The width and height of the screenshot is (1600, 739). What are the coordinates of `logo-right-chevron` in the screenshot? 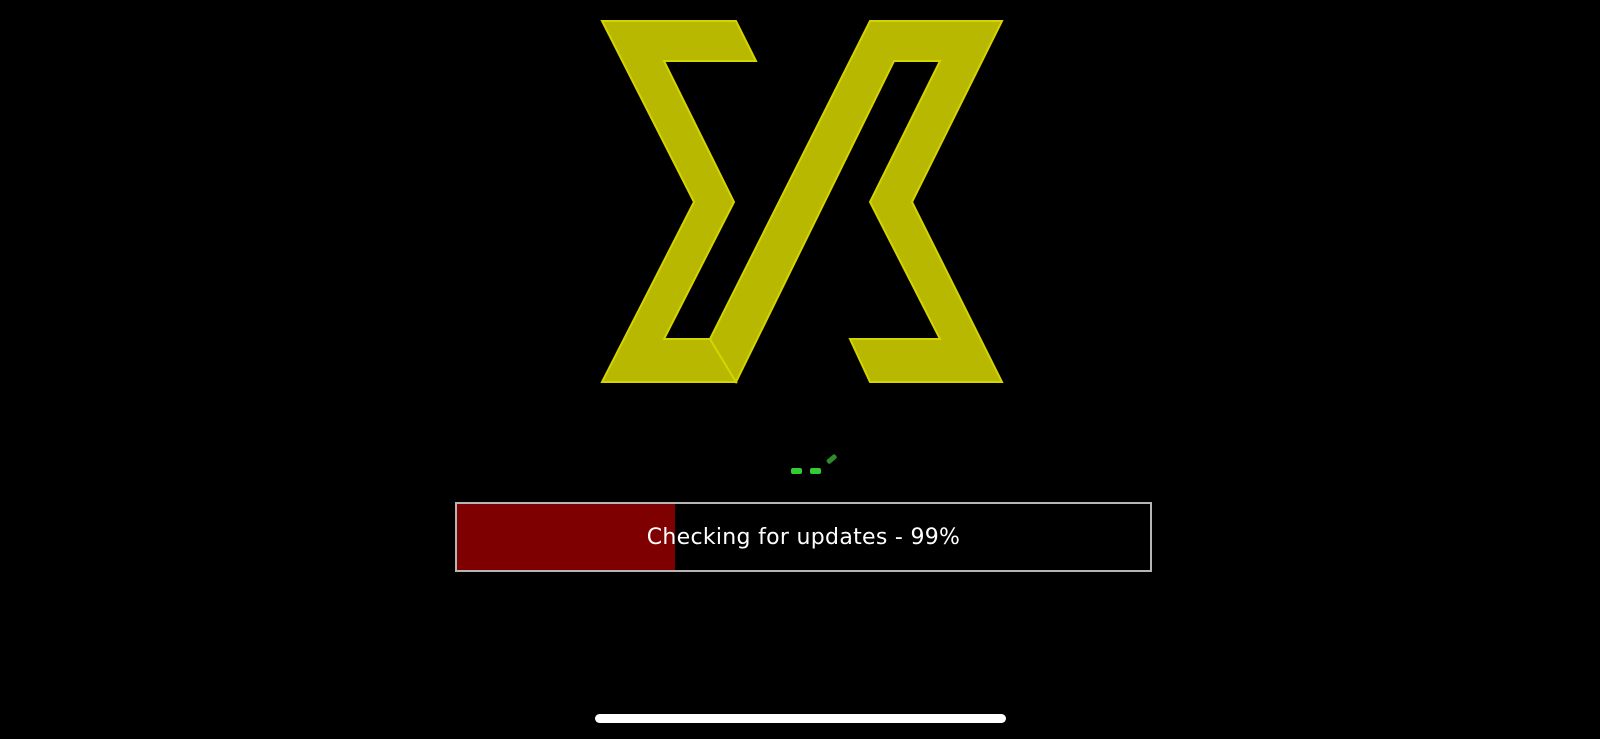 It's located at (856, 202).